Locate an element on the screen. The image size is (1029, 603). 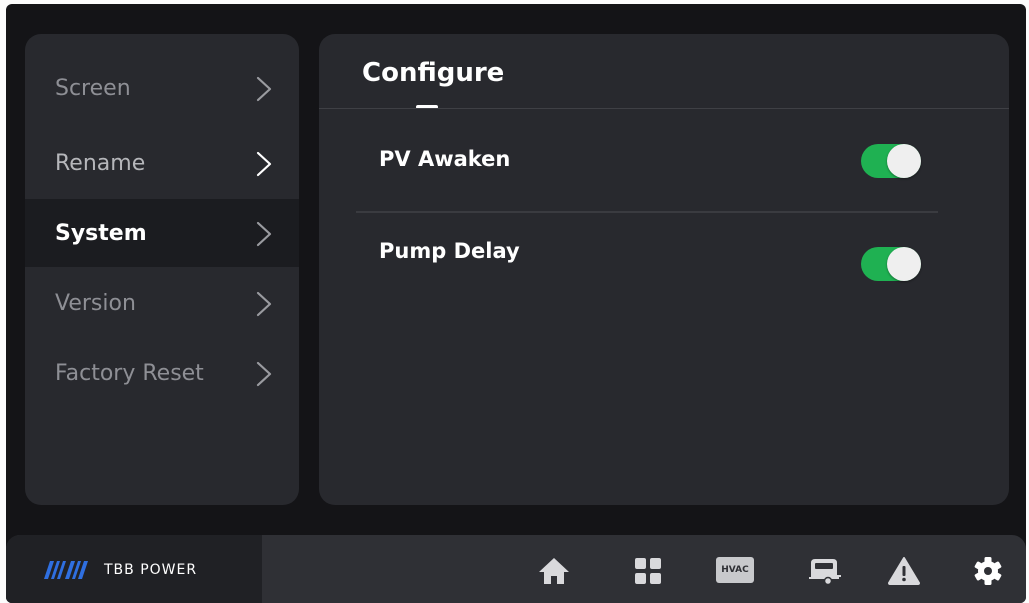
bottom-nav-bar: TBB POWER HVAC is located at coordinates (516, 569).